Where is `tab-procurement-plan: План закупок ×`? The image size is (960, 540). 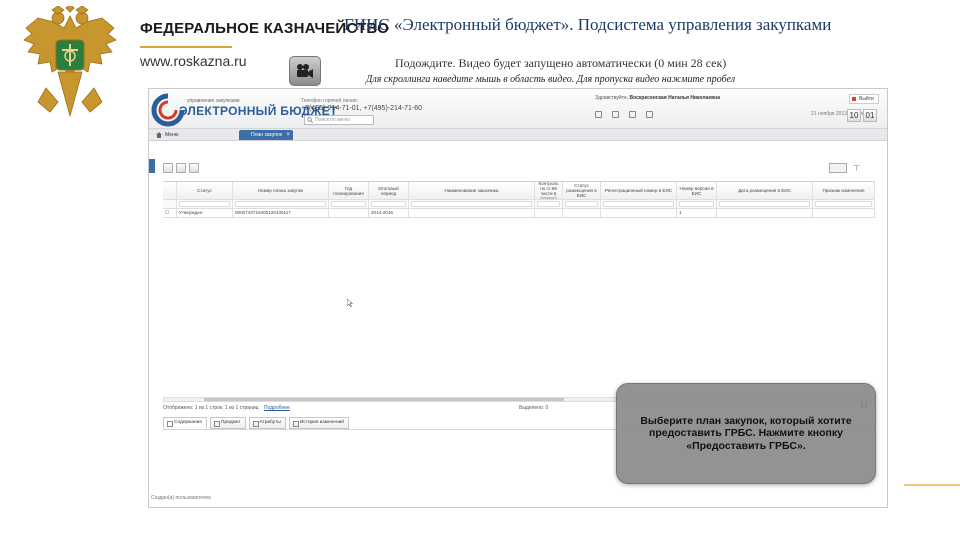
tab-procurement-plan: План закупок × is located at coordinates (266, 135).